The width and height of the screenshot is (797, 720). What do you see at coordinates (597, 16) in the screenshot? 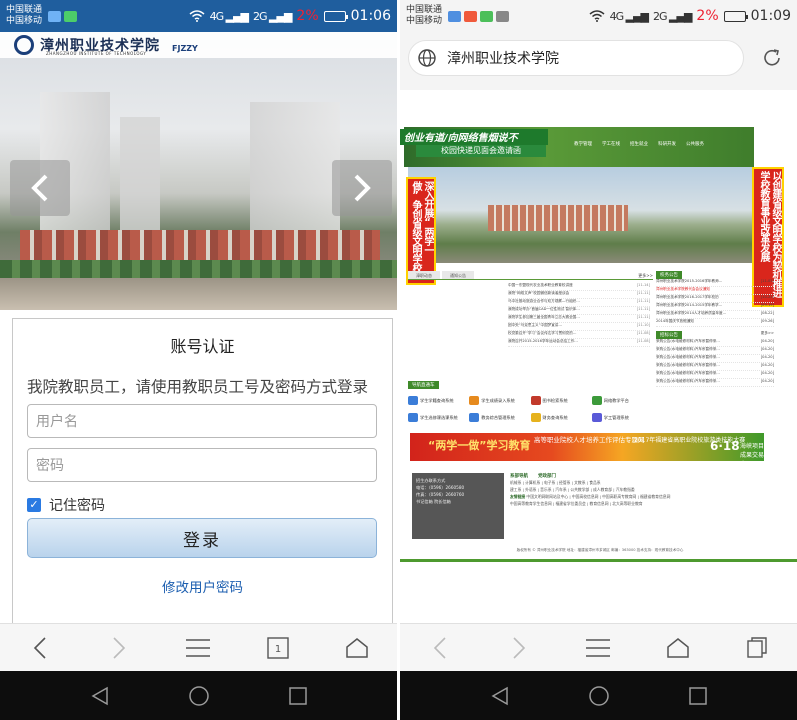
I see `wifi-icon` at bounding box center [597, 16].